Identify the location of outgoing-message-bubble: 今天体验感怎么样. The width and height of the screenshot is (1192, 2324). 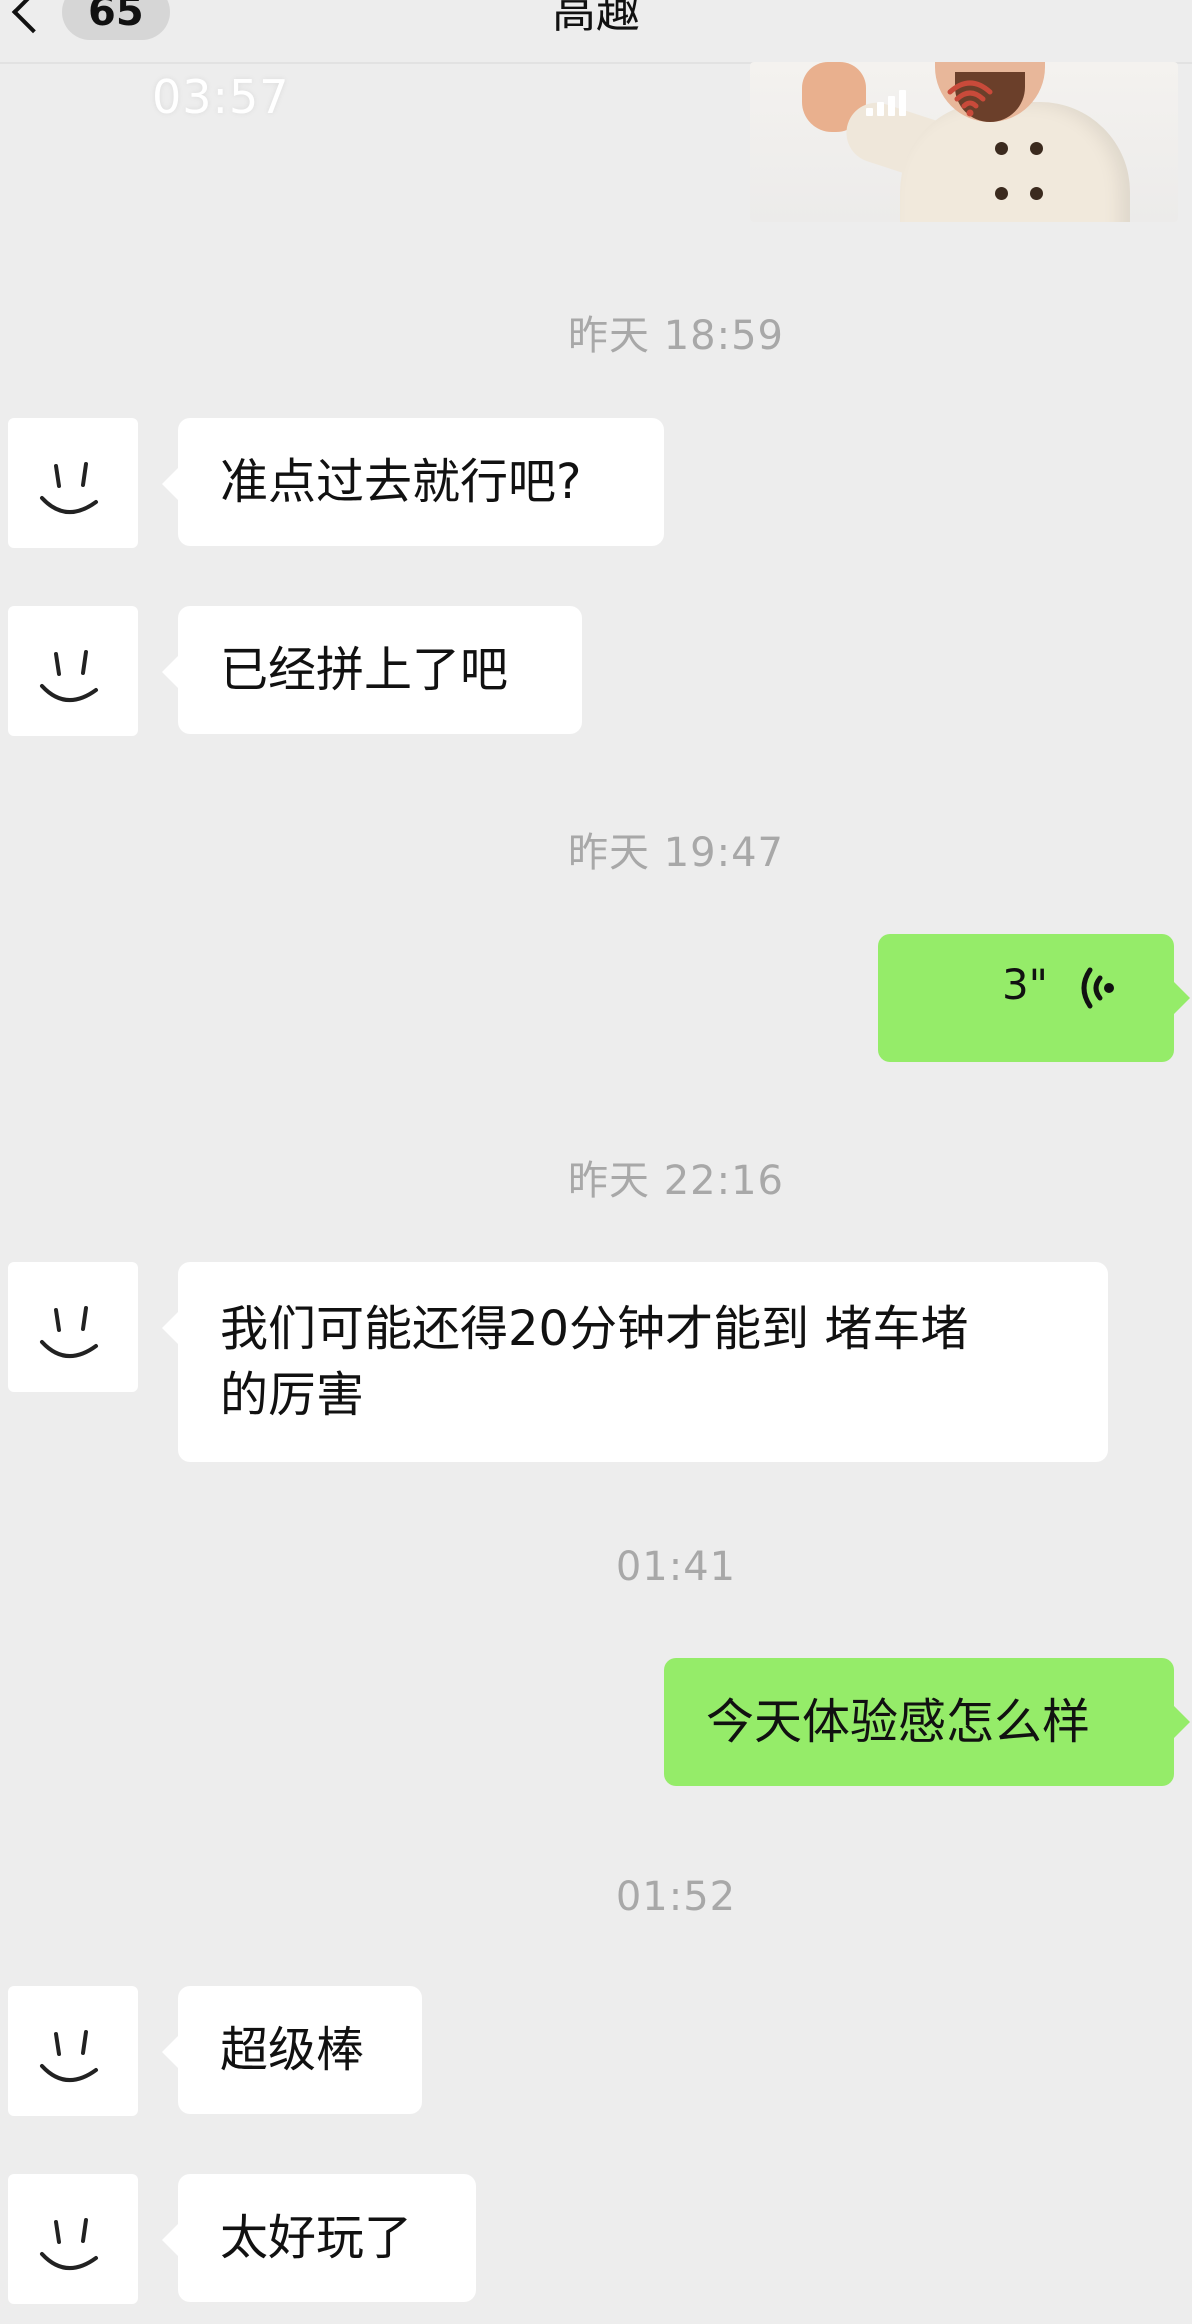
(927, 1722).